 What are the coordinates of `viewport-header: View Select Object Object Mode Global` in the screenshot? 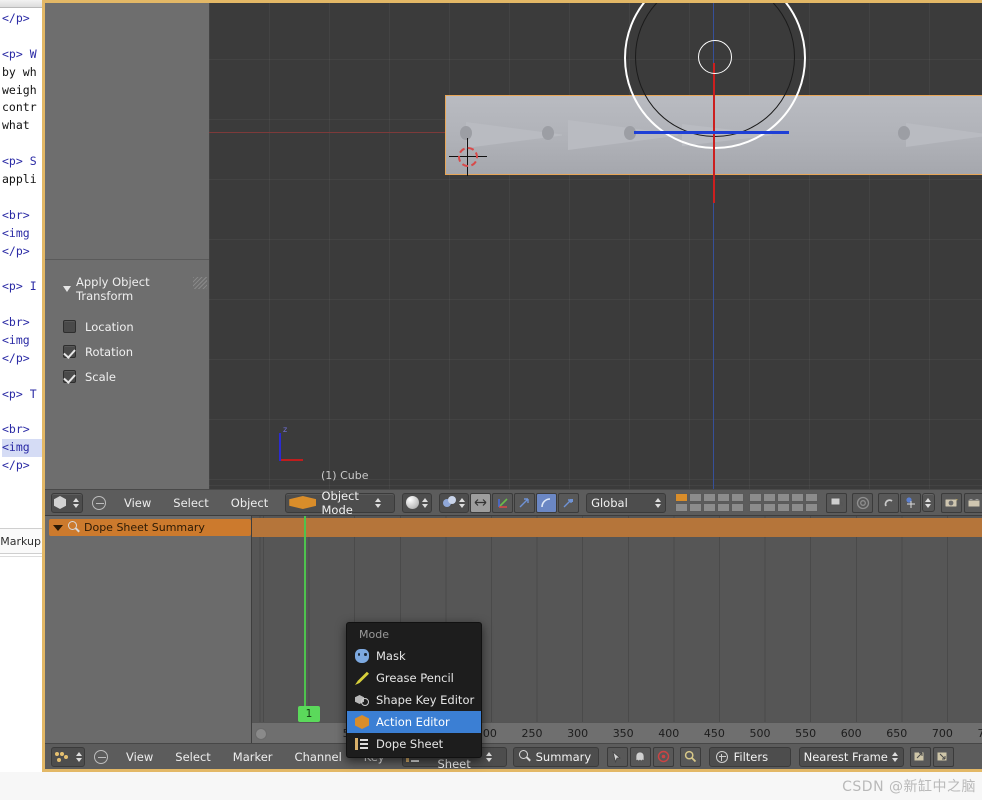 It's located at (513, 503).